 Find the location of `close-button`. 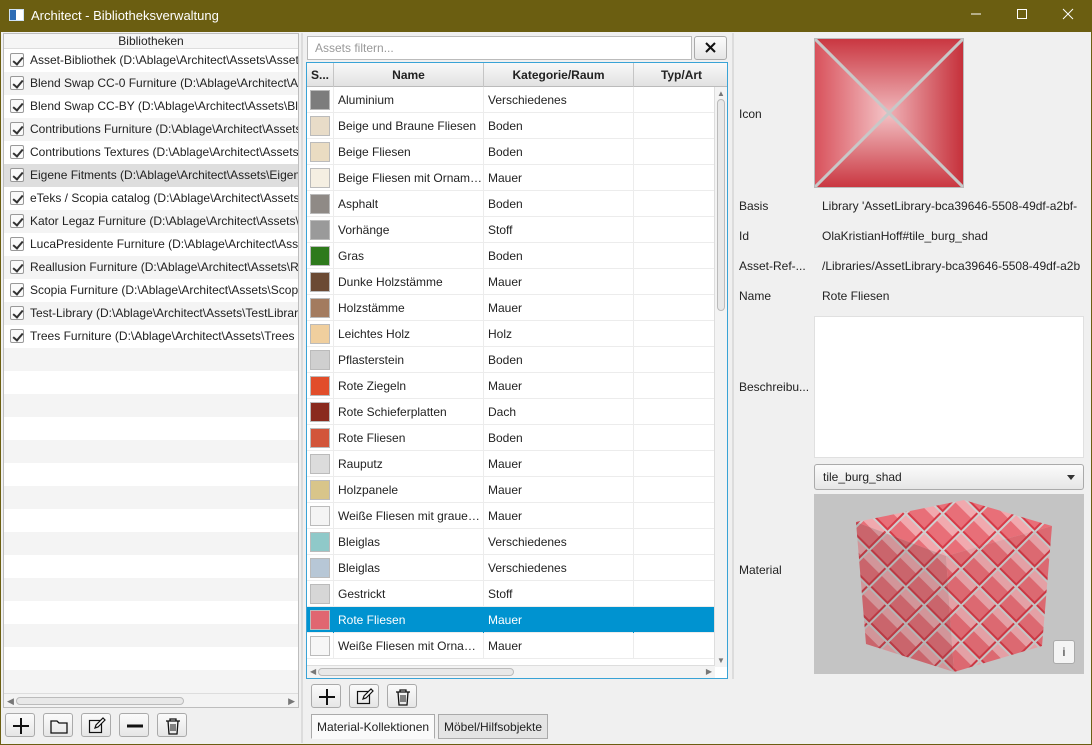

close-button is located at coordinates (1068, 16).